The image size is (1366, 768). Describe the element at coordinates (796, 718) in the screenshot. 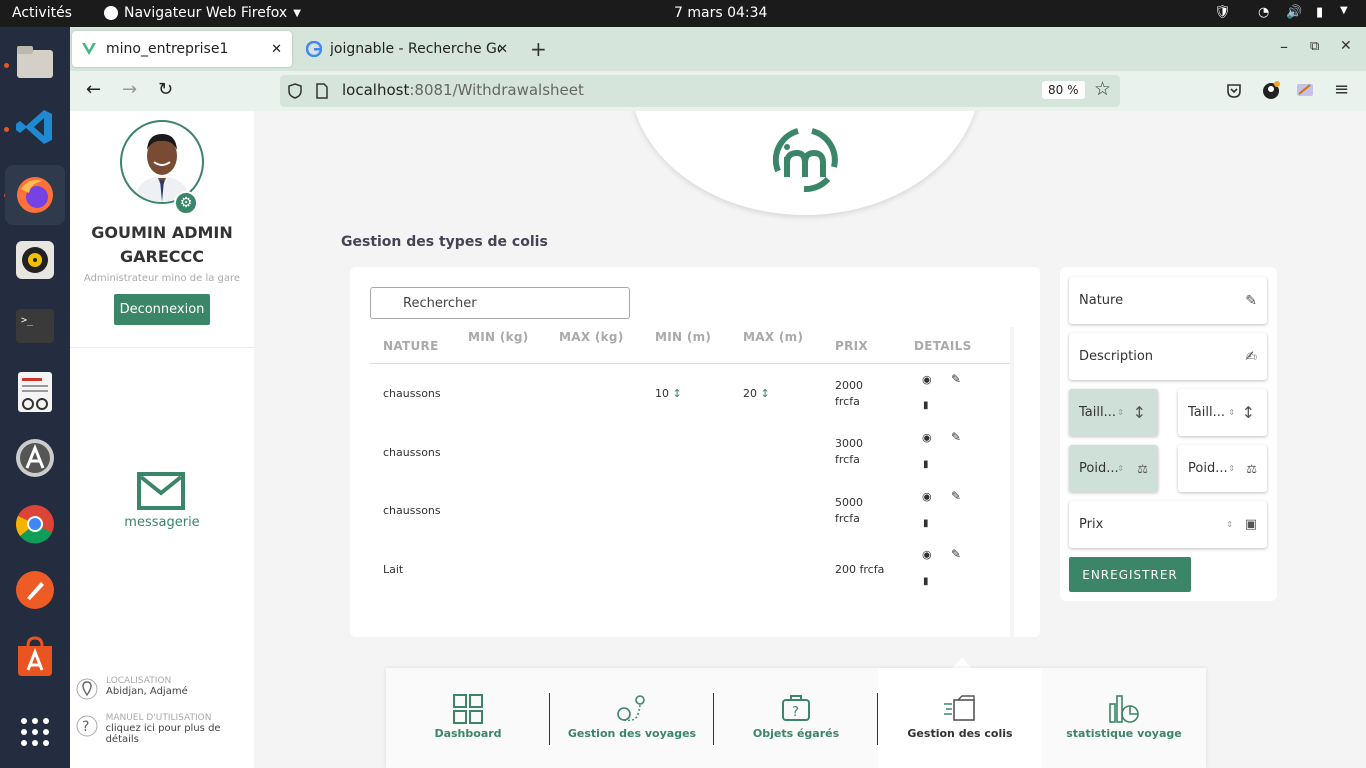

I see `nav-objets-egares: ? Objets égarés` at that location.